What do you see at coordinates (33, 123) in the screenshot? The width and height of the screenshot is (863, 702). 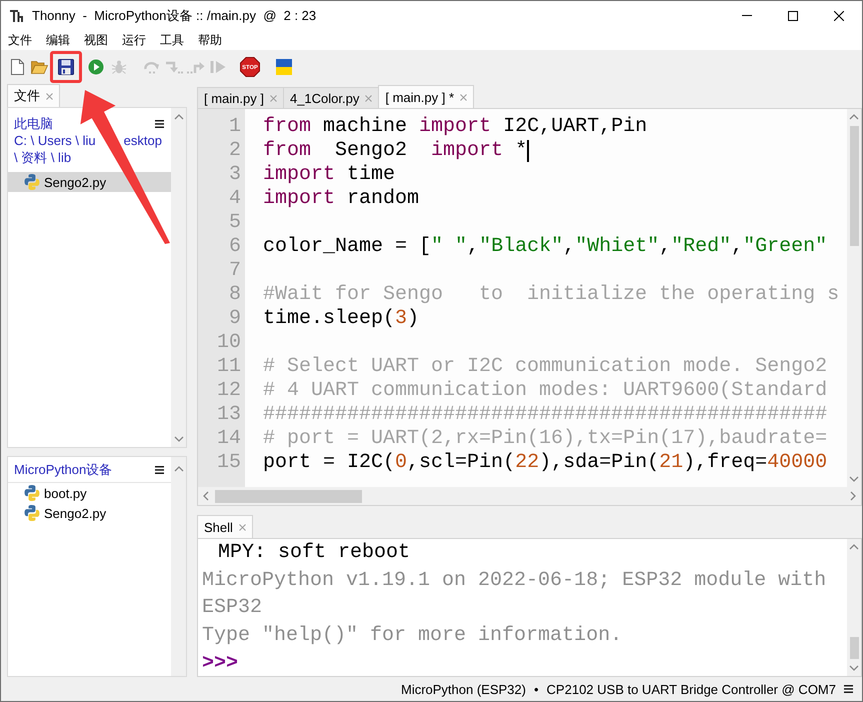 I see `location-link: 此电脑` at bounding box center [33, 123].